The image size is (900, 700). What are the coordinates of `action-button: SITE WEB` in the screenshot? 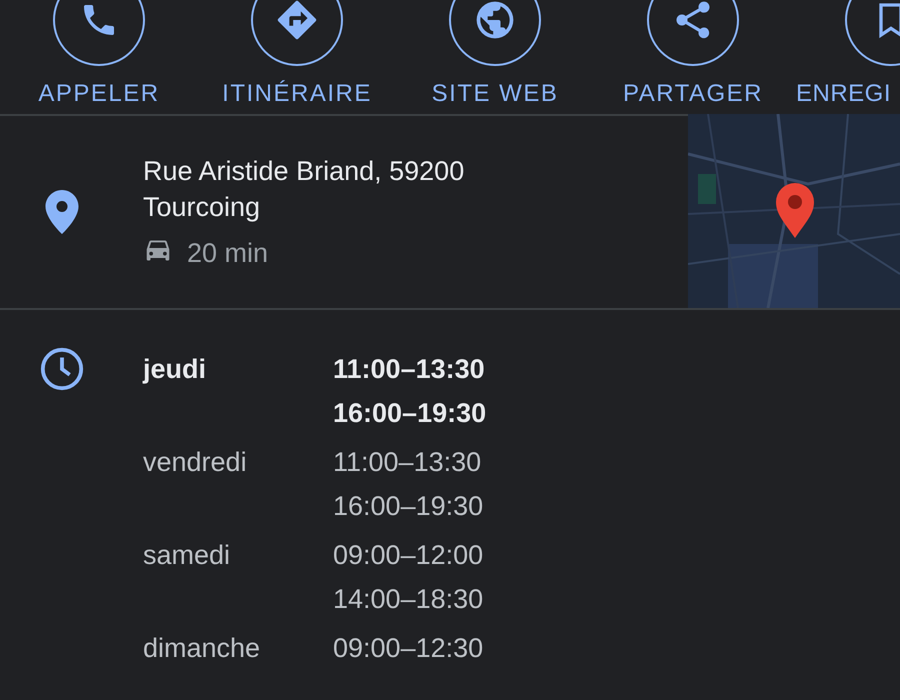 It's located at (495, 57).